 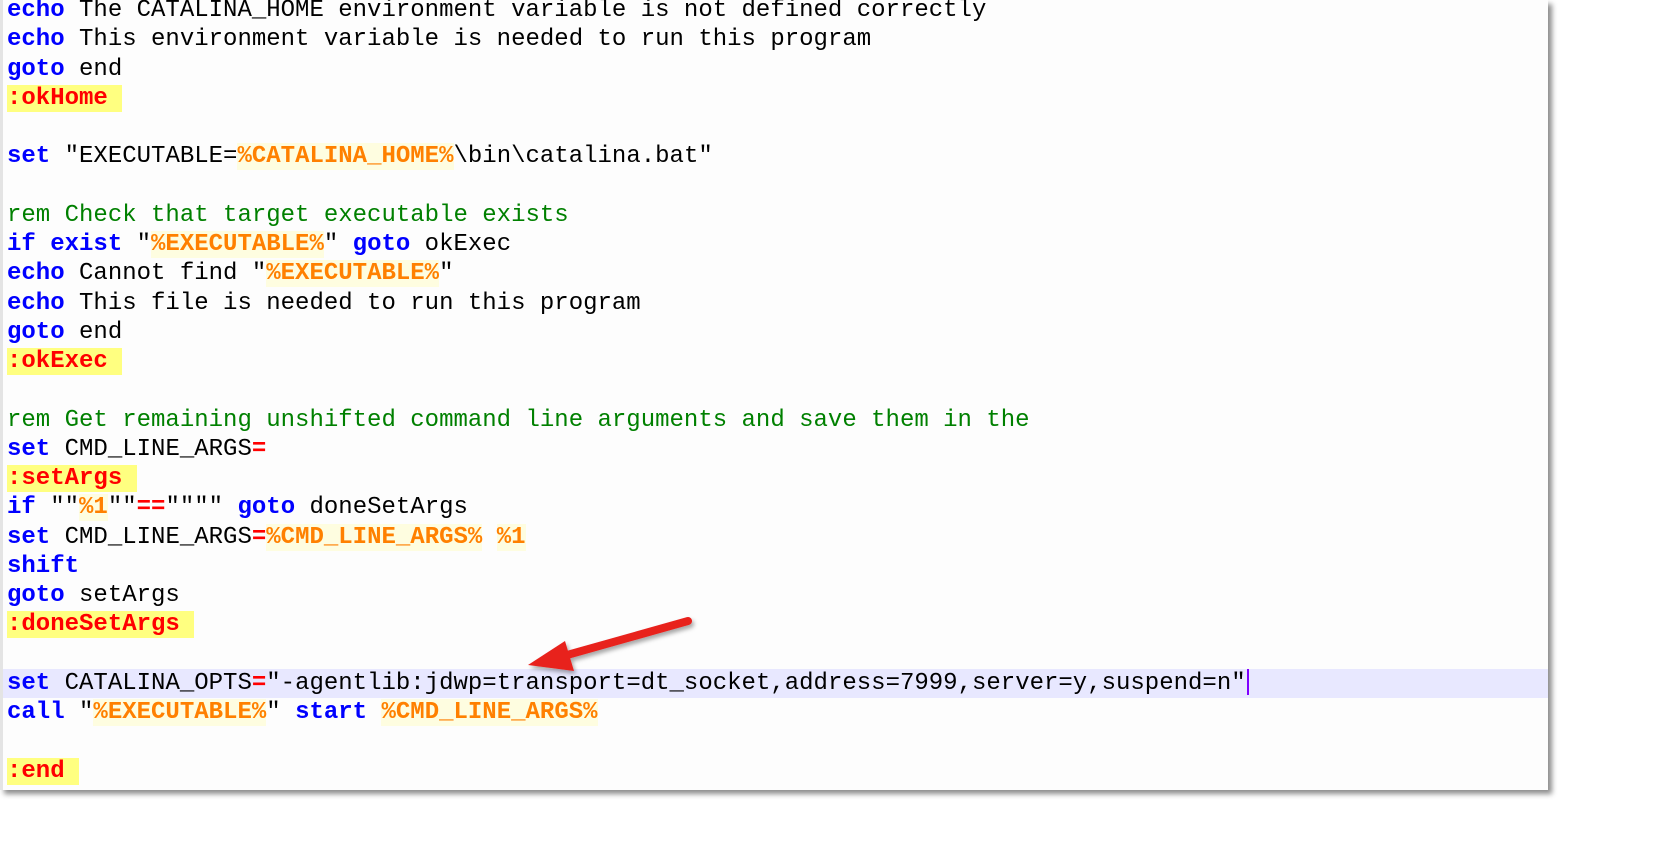 What do you see at coordinates (122, 595) in the screenshot?
I see `token-text: setArgs` at bounding box center [122, 595].